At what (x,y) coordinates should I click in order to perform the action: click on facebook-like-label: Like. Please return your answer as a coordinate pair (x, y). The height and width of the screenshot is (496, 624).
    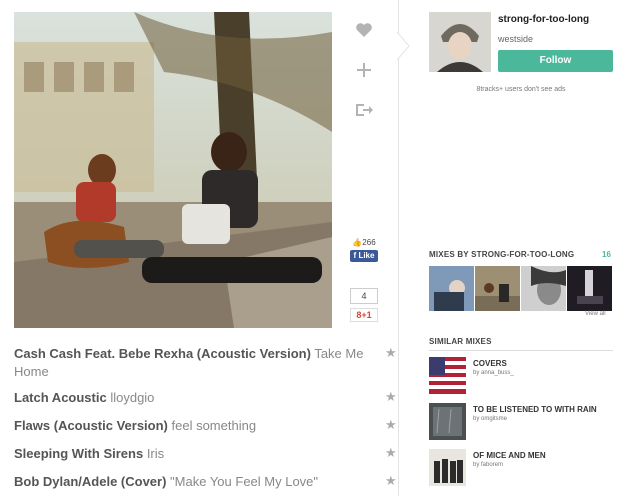
    Looking at the image, I should click on (366, 255).